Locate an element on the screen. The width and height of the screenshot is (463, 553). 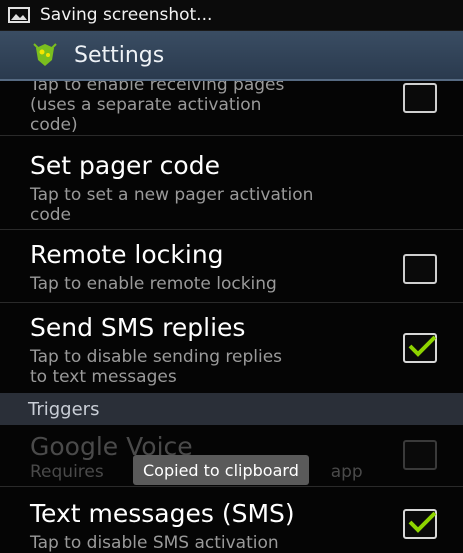
image-icon is located at coordinates (19, 15).